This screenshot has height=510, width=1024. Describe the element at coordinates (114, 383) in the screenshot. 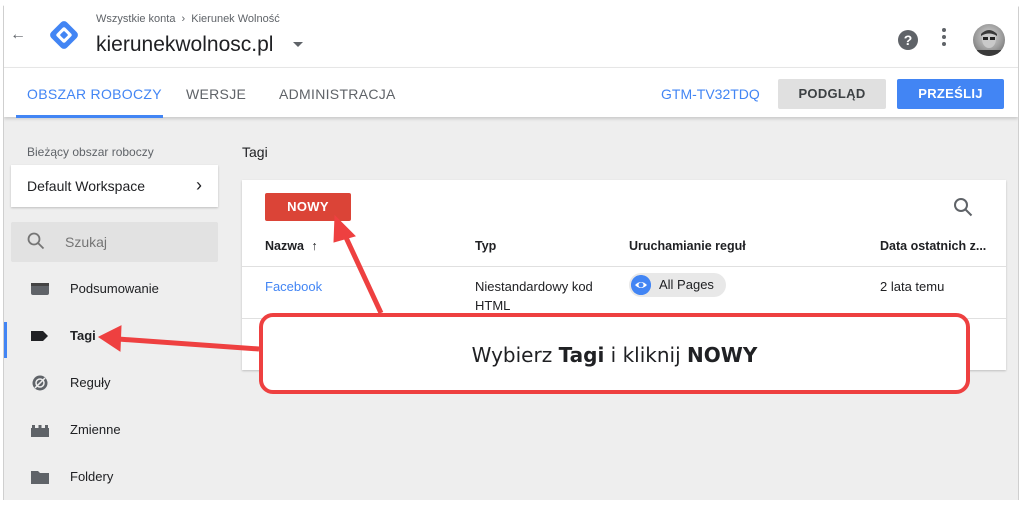

I see `sidebar-item-triggers: Reguły` at that location.